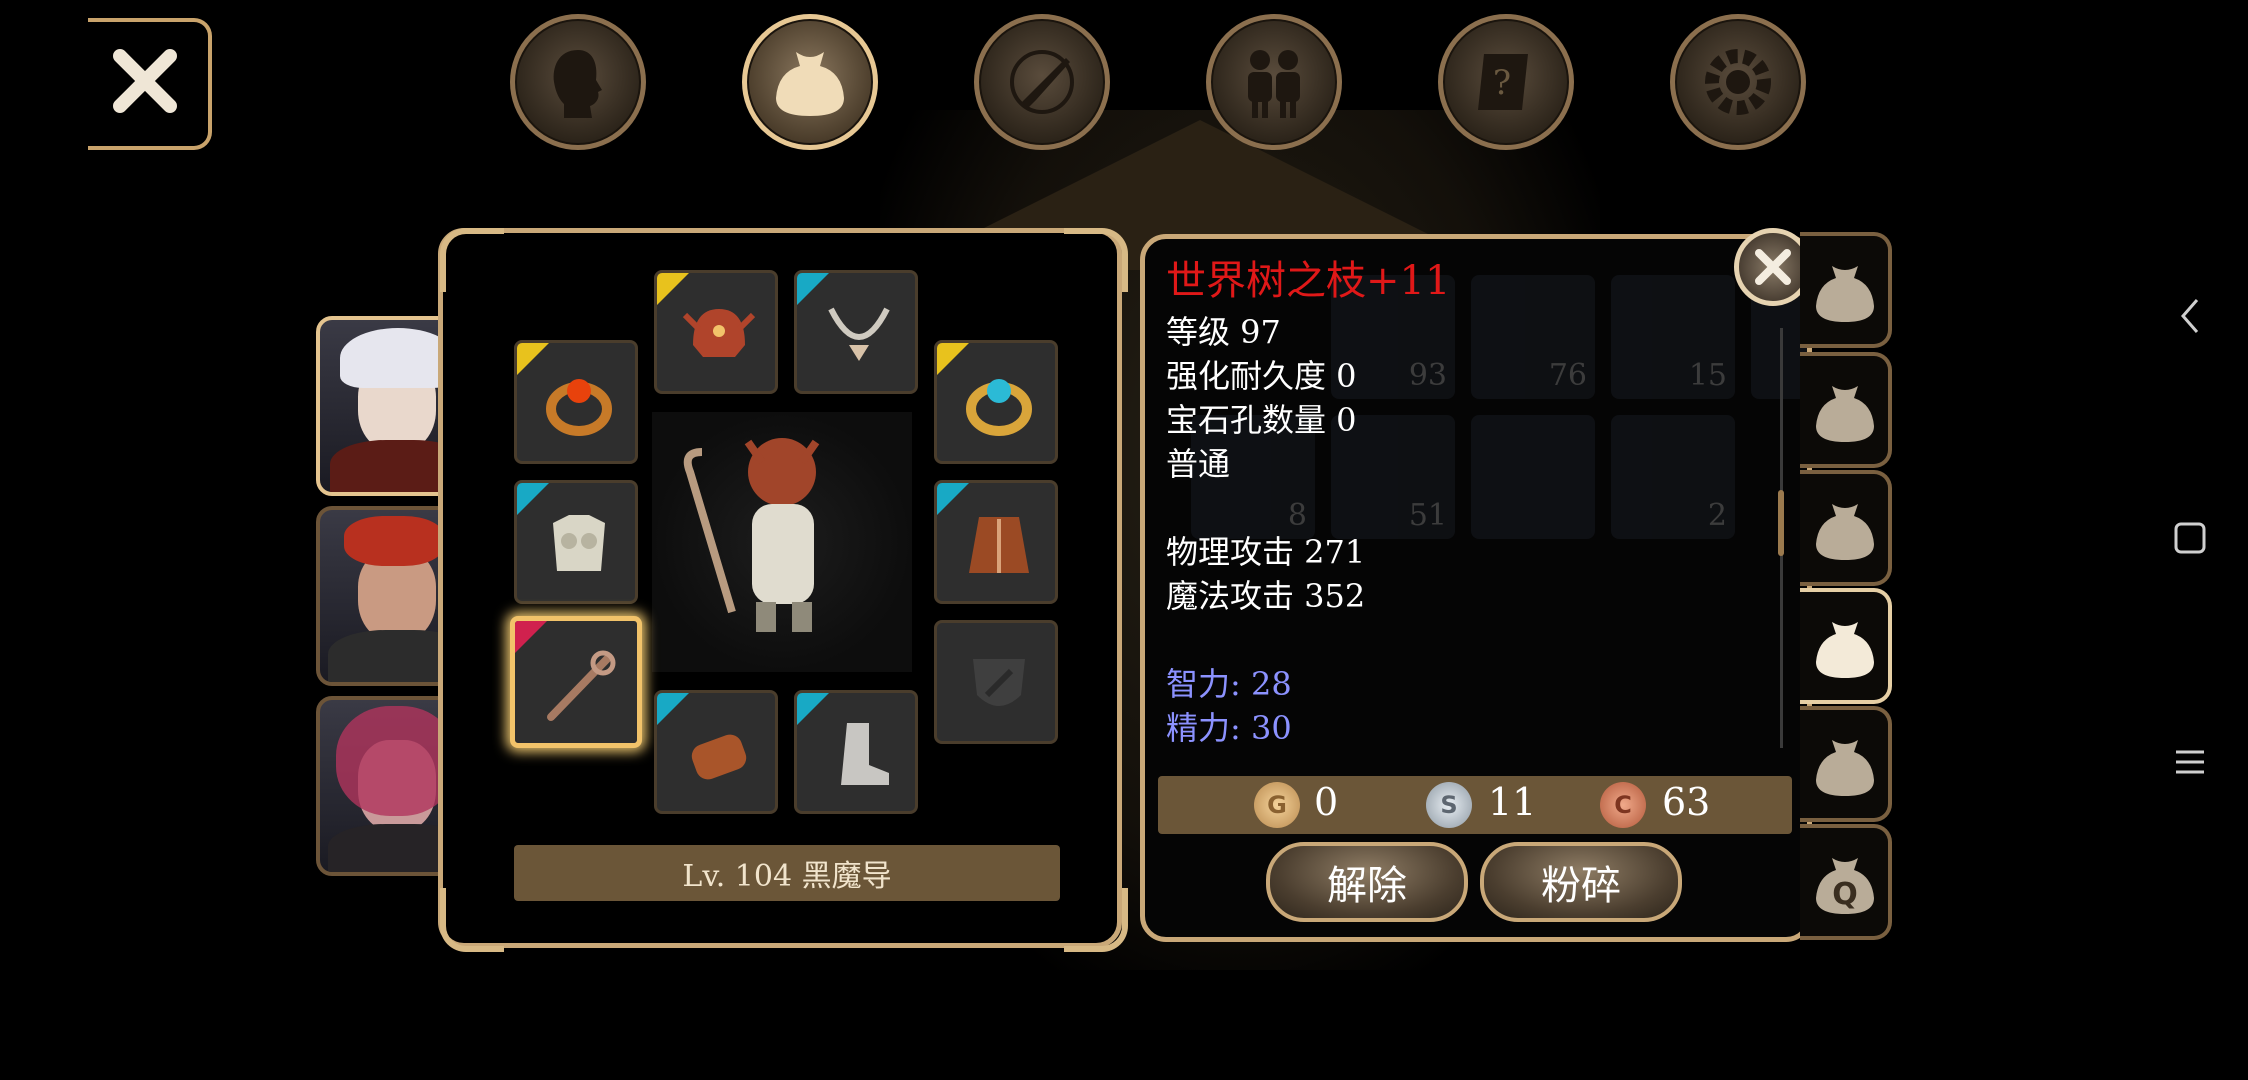  I want to click on svg-text: Q, so click(1845, 894).